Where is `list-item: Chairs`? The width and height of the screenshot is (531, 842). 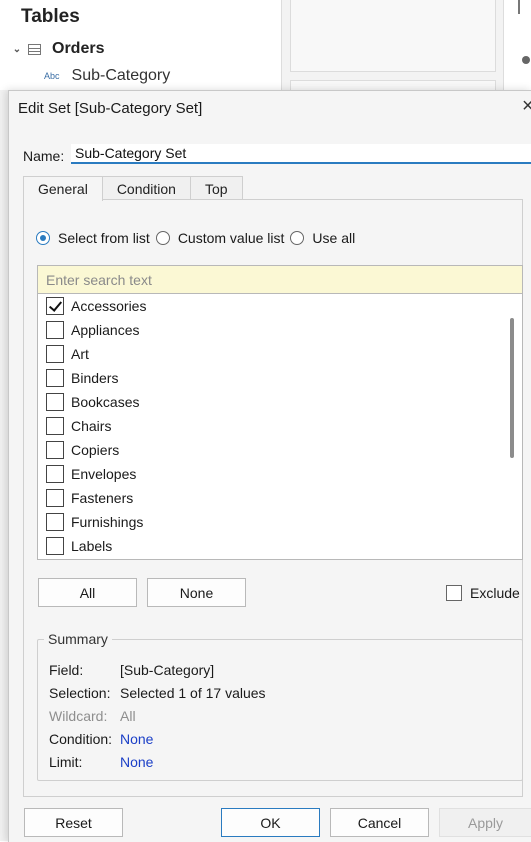 list-item: Chairs is located at coordinates (78, 426).